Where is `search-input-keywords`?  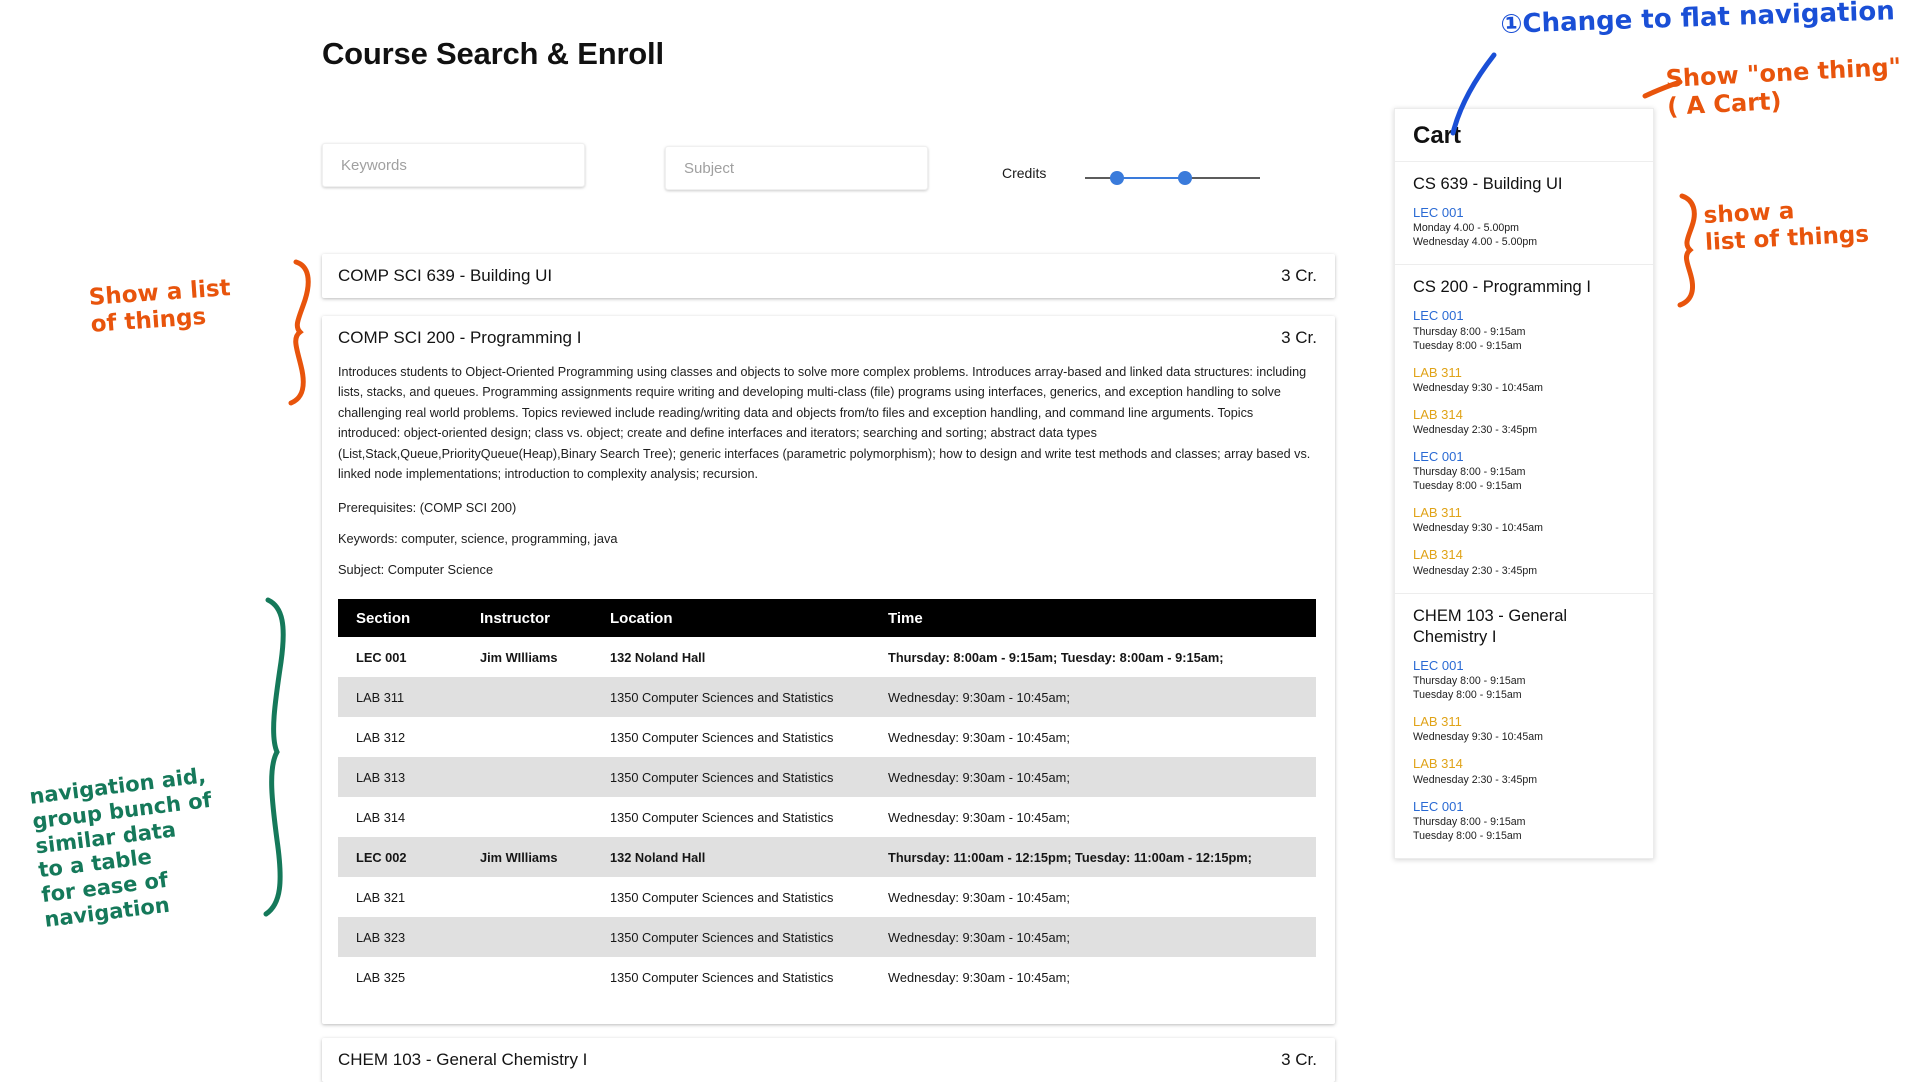
search-input-keywords is located at coordinates (453, 165).